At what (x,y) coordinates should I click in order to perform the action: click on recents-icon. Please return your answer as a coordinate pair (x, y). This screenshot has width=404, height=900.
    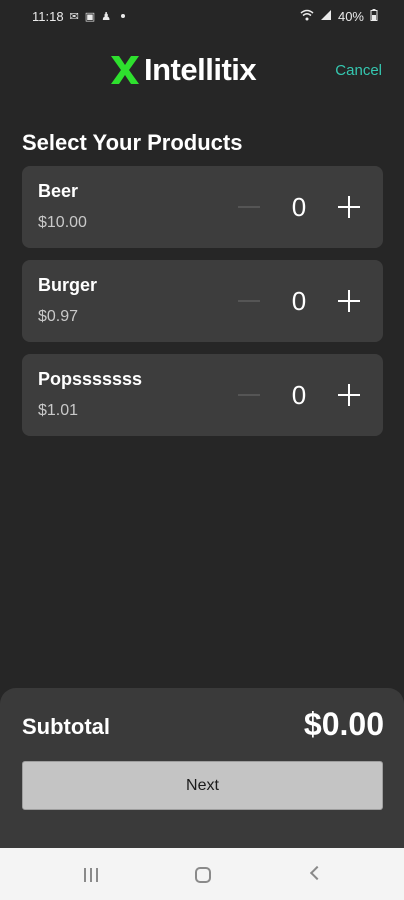
    Looking at the image, I should click on (91, 875).